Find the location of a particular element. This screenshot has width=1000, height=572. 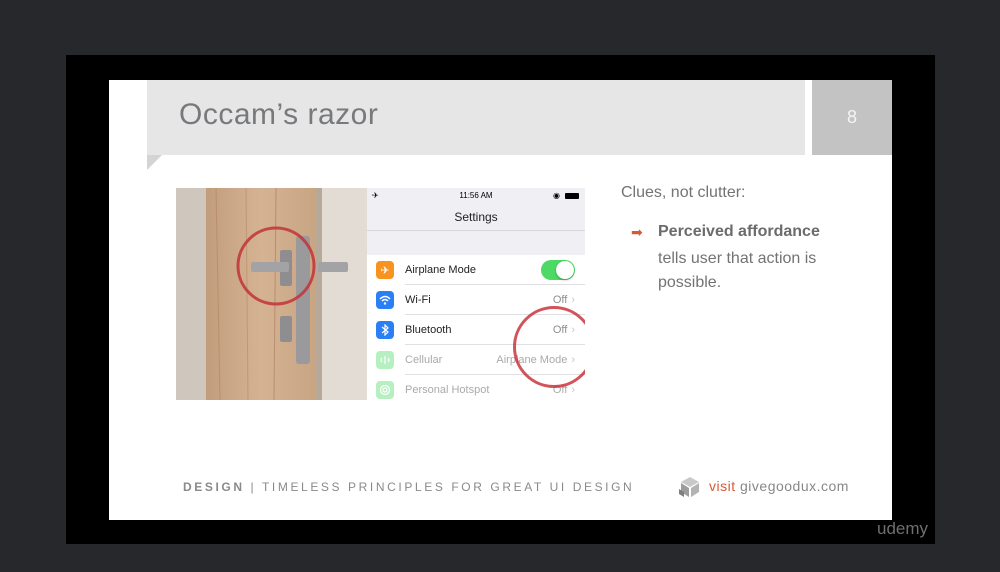

row-label: Airplane Mode is located at coordinates (440, 270).